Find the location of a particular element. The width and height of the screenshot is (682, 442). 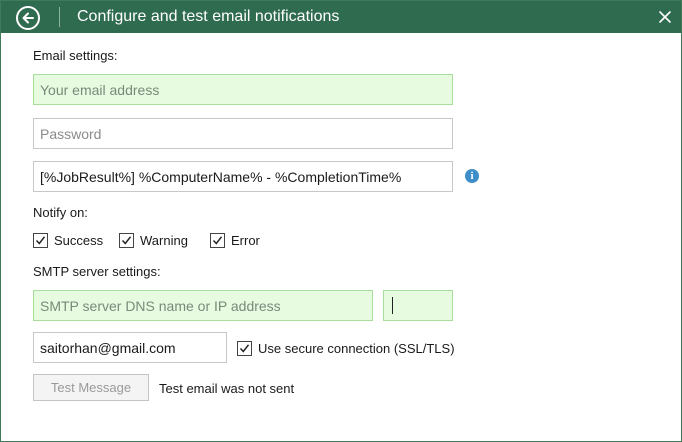

info-icon: i is located at coordinates (472, 176).